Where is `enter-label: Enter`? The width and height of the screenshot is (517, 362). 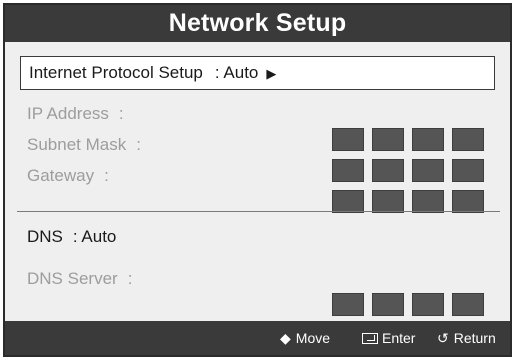 enter-label: Enter is located at coordinates (399, 338).